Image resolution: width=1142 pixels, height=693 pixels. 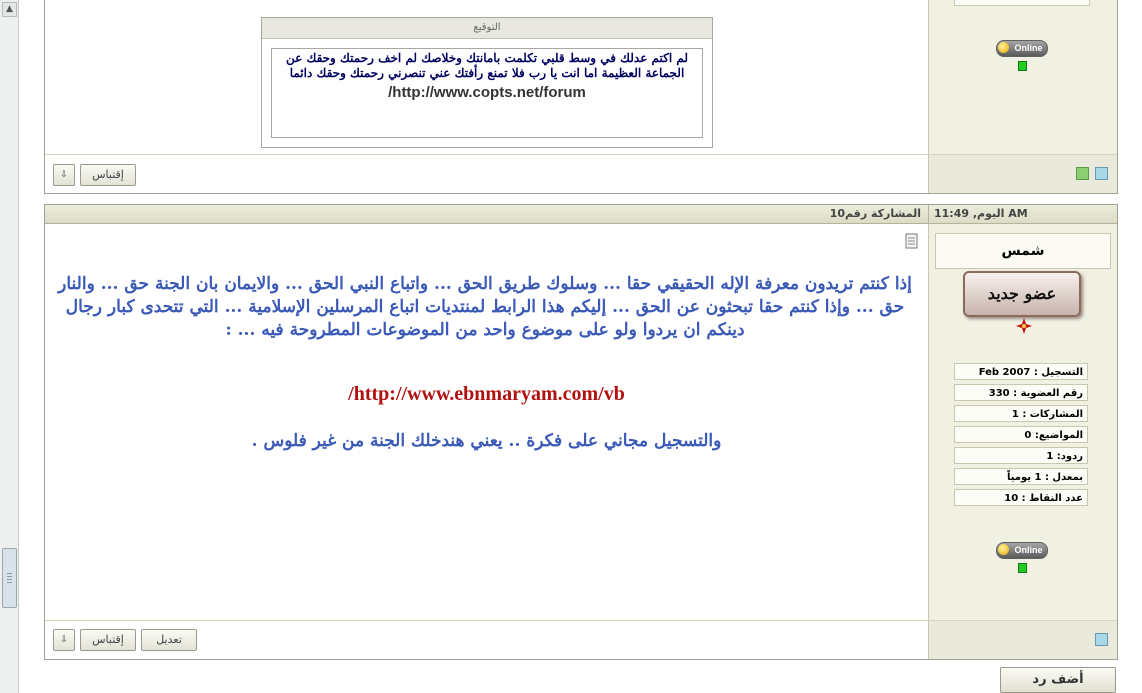 I want to click on edit-button: تعديل, so click(x=169, y=640).